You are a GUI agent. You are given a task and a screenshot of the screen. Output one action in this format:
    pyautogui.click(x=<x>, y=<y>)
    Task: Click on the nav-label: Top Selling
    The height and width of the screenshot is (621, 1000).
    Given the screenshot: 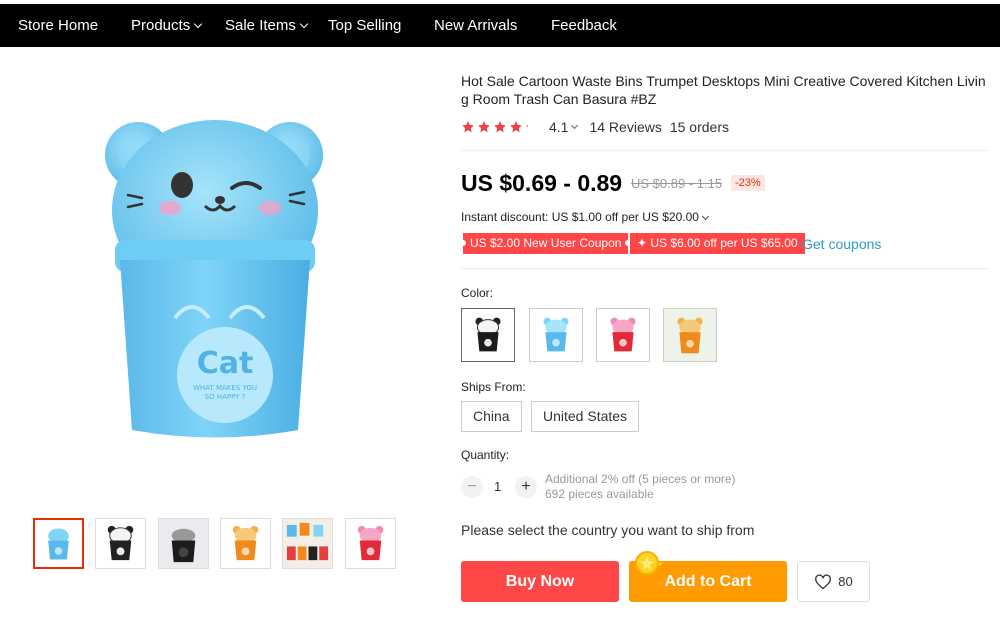 What is the action you would take?
    pyautogui.click(x=365, y=25)
    